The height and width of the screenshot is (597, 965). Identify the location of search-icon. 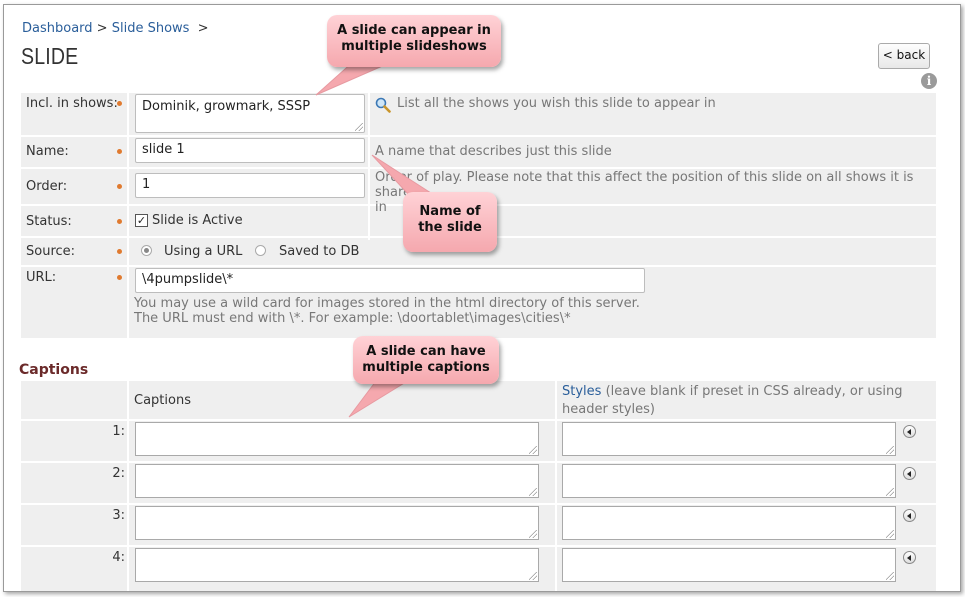
(383, 105).